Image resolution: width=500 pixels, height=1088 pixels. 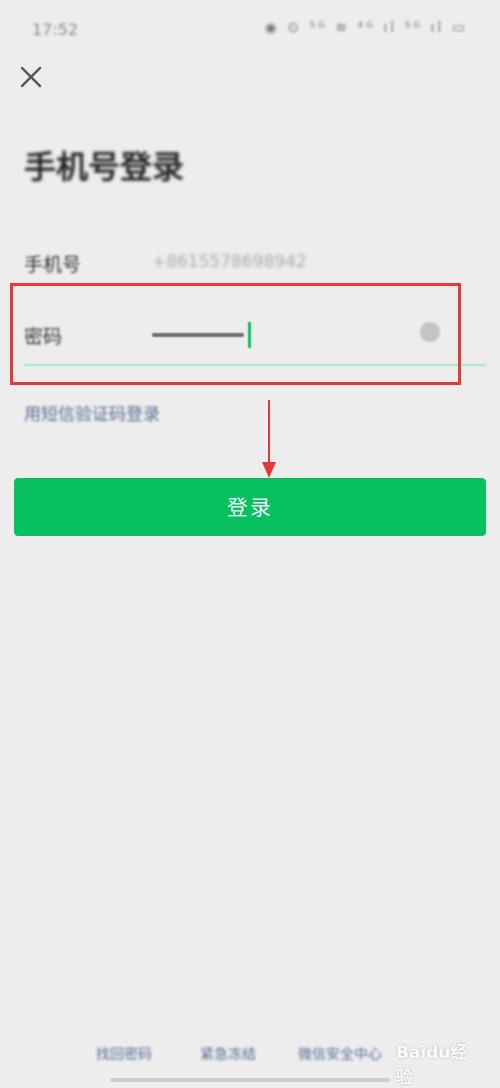 I want to click on footer-link-emergency-freeze: 紧急冻结, so click(x=228, y=1054).